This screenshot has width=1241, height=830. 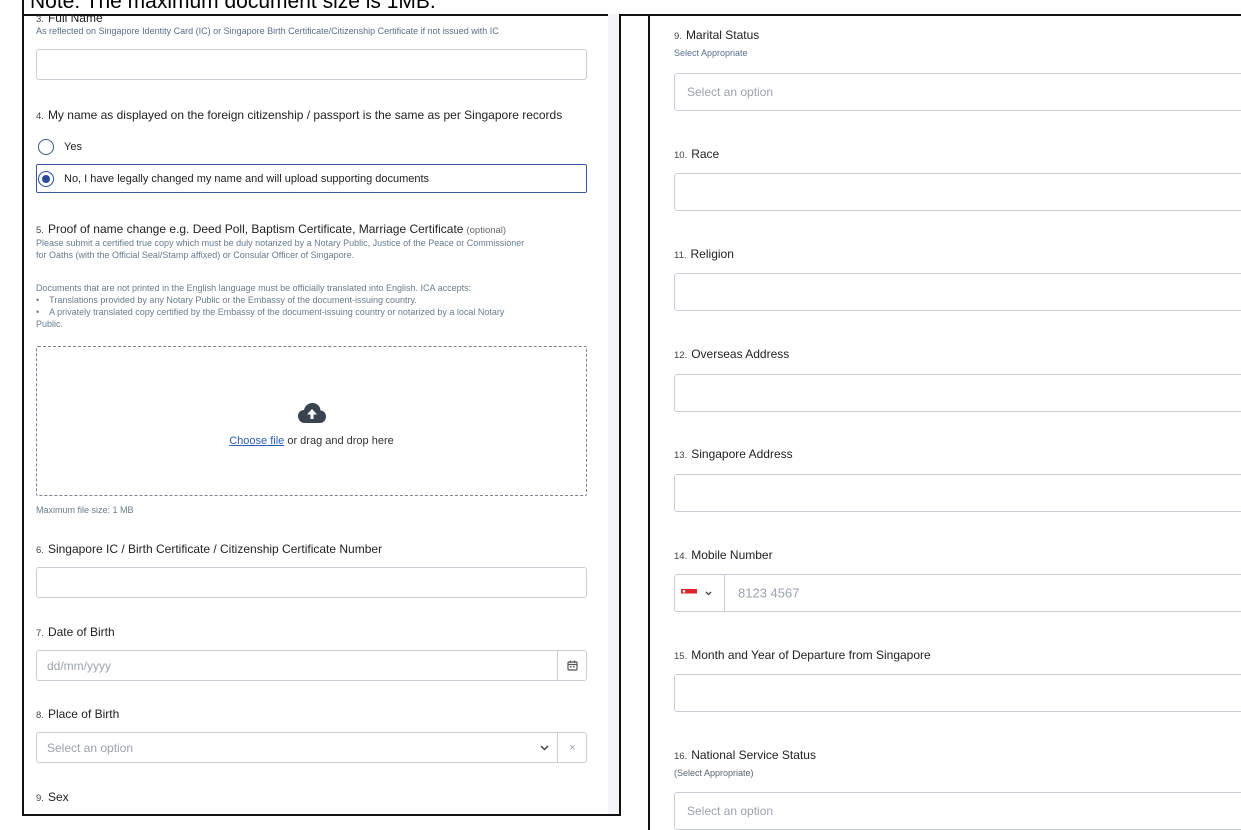 I want to click on marital-status-helper: Select Appropriate, so click(x=711, y=53).